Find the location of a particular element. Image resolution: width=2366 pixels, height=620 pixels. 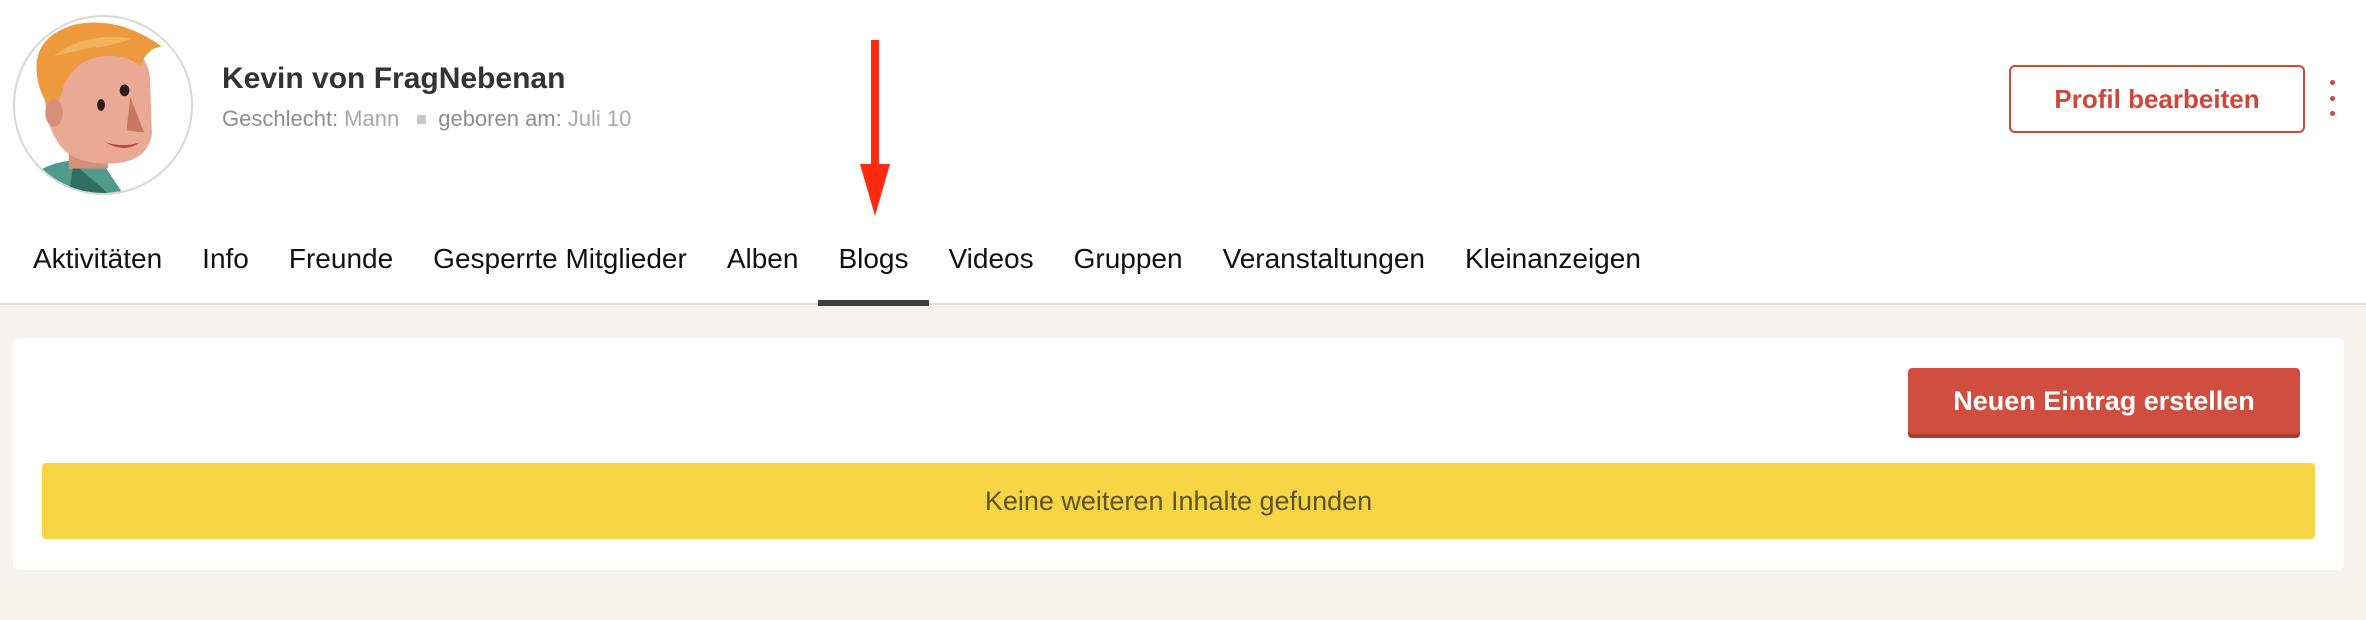

birth-label: geboren am: is located at coordinates (500, 118).